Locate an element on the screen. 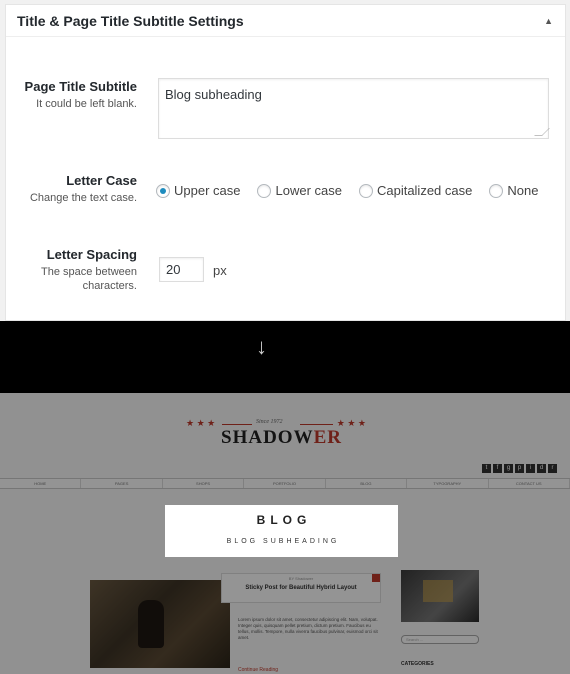 The height and width of the screenshot is (674, 570). letter-spacing-label: Letter Spacing is located at coordinates (91, 254).